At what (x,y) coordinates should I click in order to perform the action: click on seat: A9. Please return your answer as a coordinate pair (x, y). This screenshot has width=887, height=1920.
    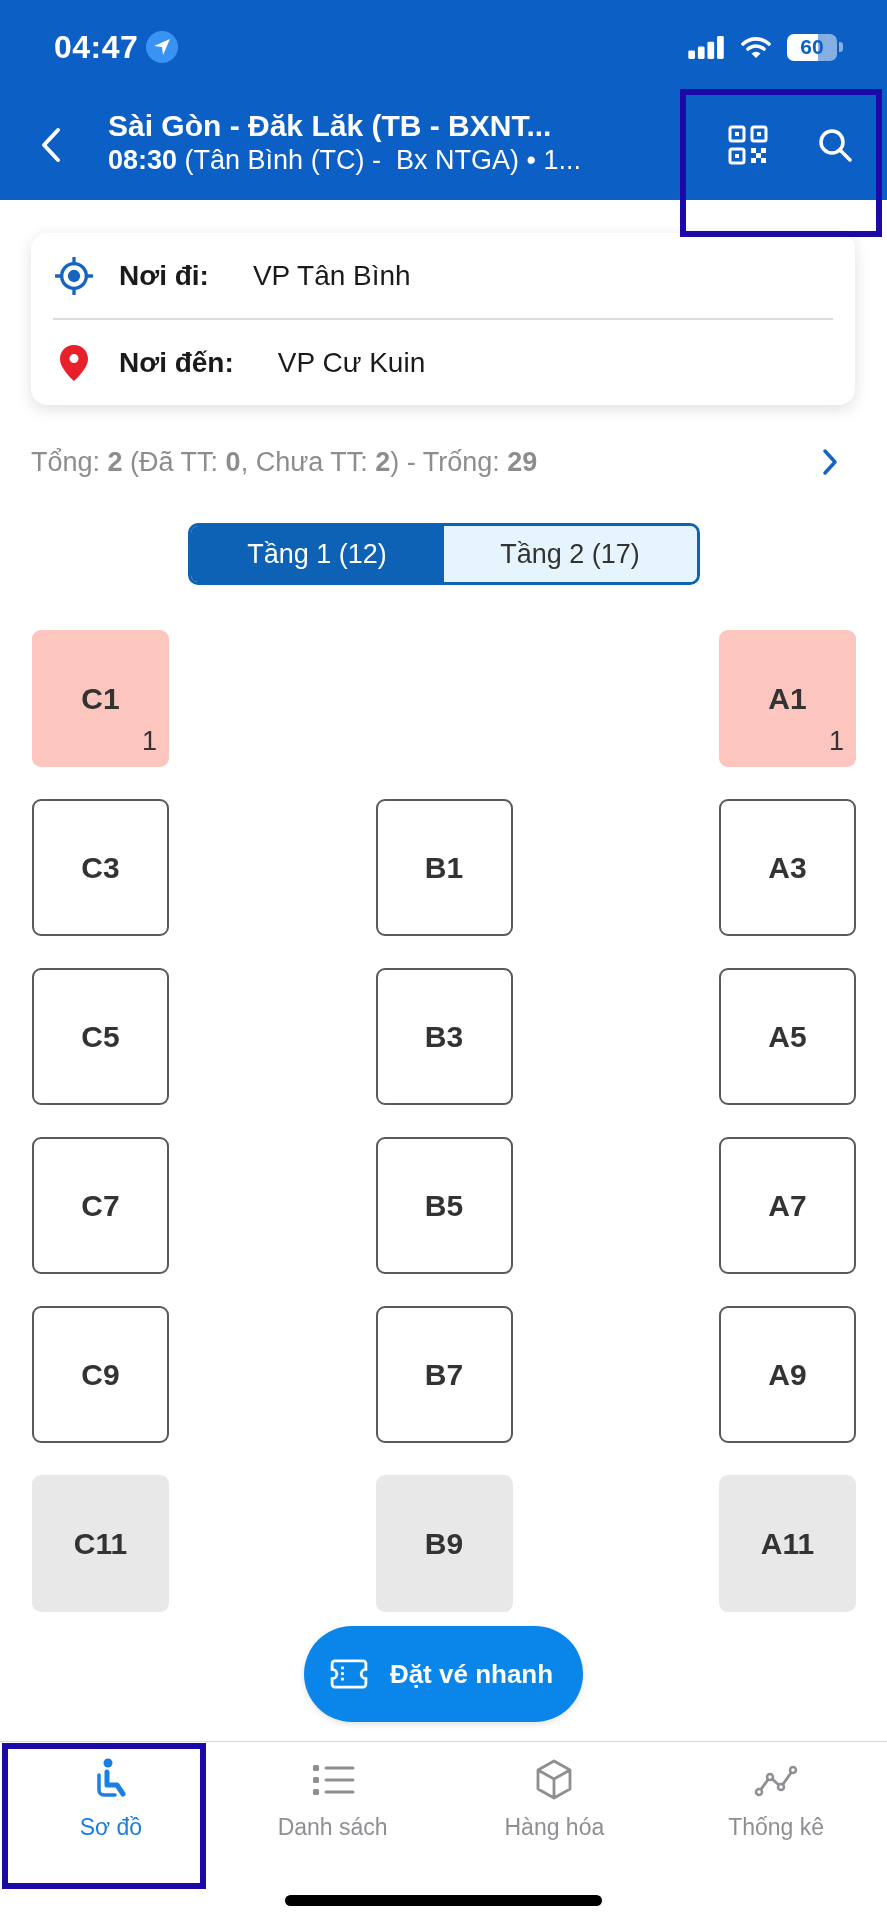
    Looking at the image, I should click on (787, 1374).